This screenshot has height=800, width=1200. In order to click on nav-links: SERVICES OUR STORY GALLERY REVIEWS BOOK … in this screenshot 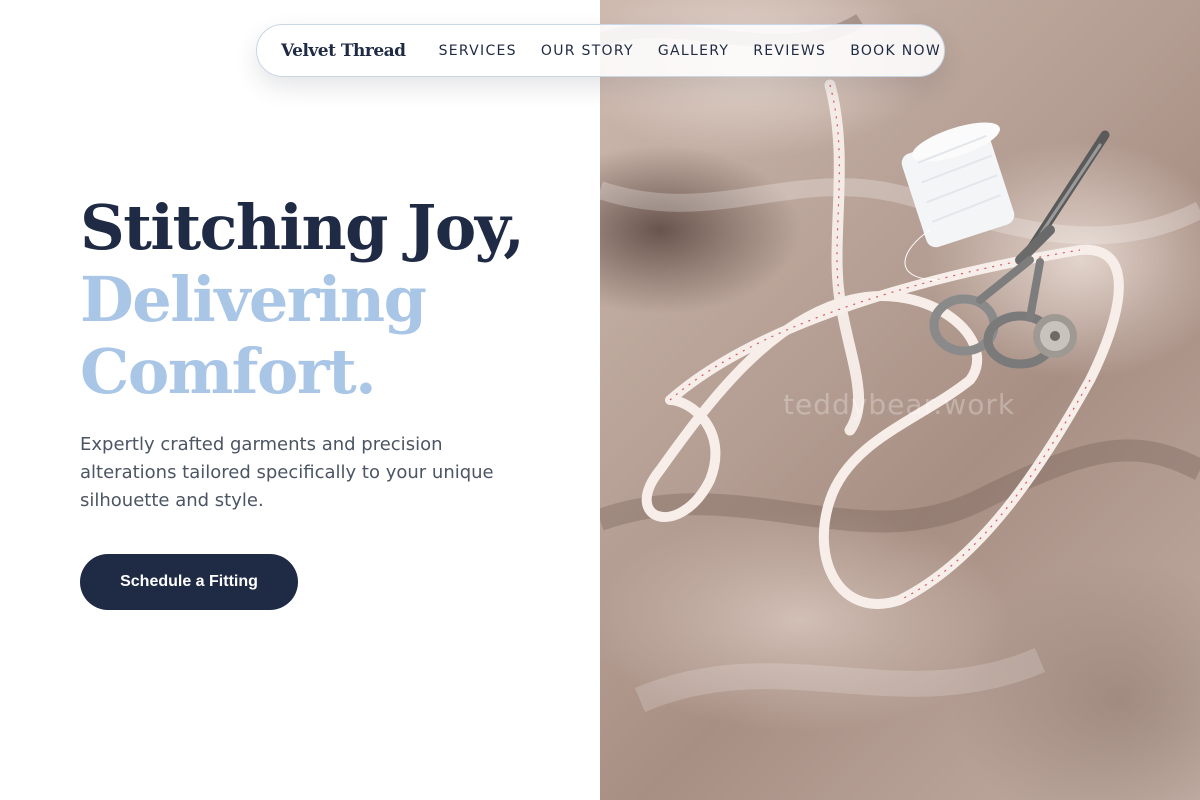, I will do `click(690, 51)`.